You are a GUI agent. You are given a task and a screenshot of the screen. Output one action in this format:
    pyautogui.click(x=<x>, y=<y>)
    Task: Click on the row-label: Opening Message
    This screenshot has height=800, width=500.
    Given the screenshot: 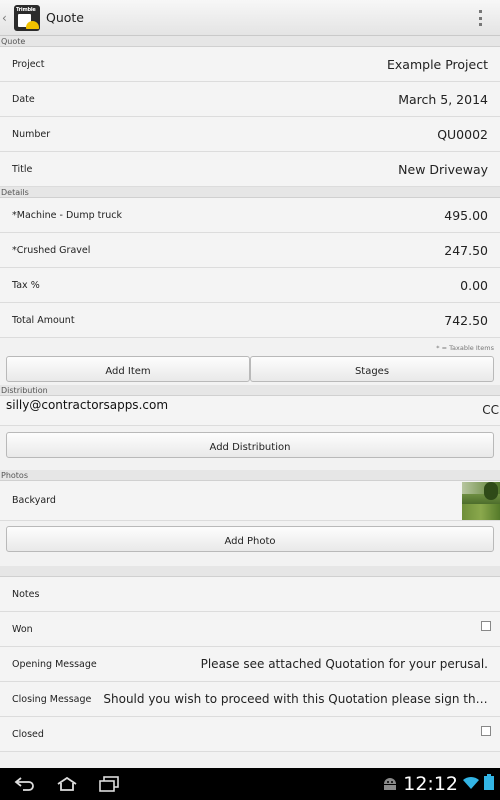 What is the action you would take?
    pyautogui.click(x=54, y=664)
    